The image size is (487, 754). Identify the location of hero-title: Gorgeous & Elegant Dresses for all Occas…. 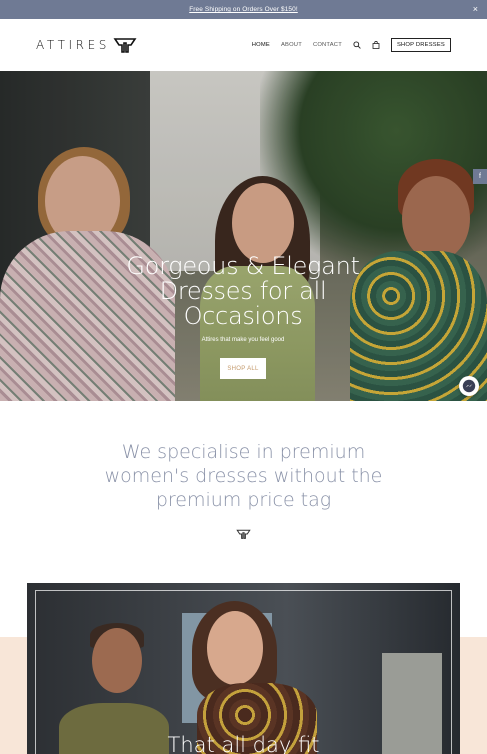
(243, 291).